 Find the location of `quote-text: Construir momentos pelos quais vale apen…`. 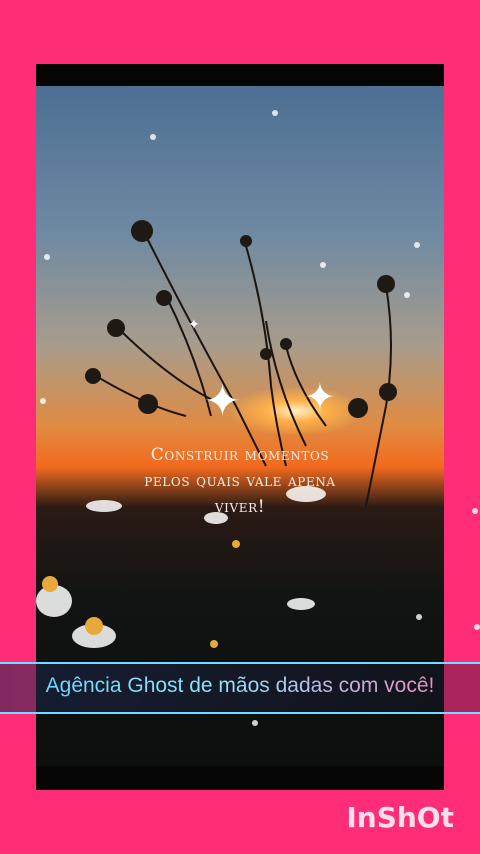

quote-text: Construir momentos pelos quais vale apen… is located at coordinates (240, 481).